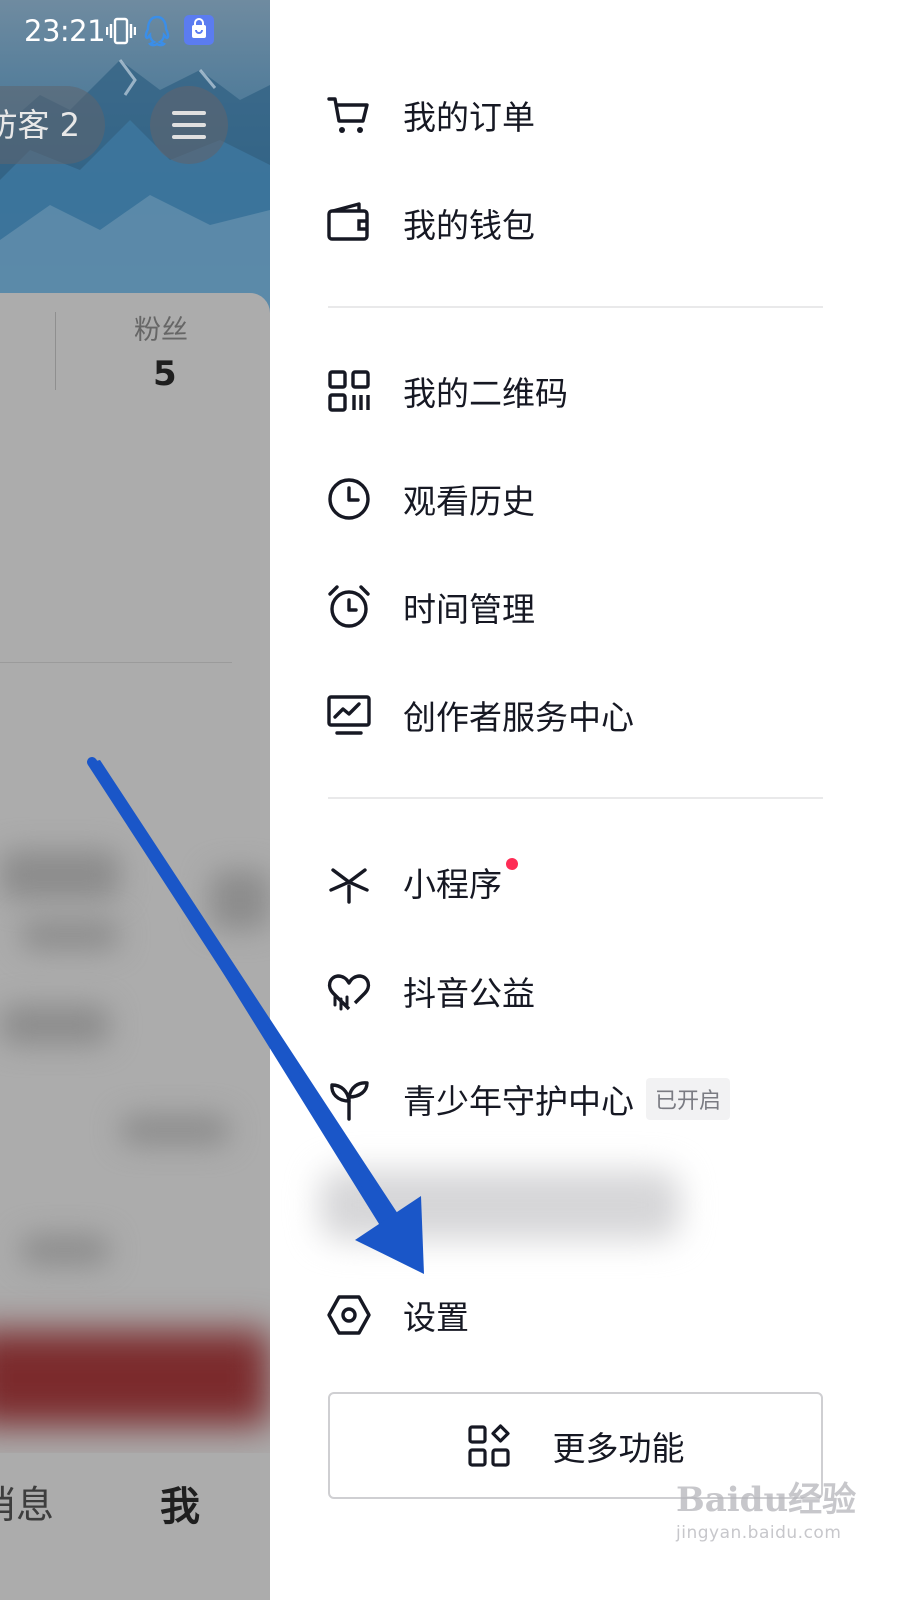 The image size is (900, 1600). Describe the element at coordinates (52, 125) in the screenshot. I see `visitor-count-button: 访客 2` at that location.